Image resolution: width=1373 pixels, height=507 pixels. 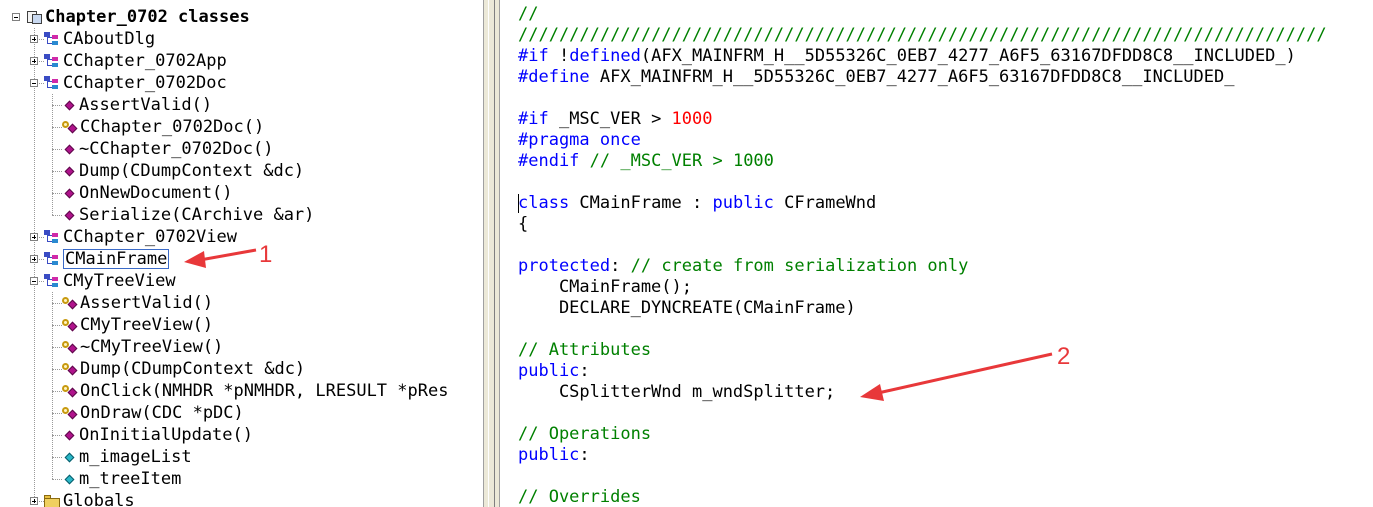 What do you see at coordinates (135, 61) in the screenshot?
I see `tree-item: CChapter_0702App` at bounding box center [135, 61].